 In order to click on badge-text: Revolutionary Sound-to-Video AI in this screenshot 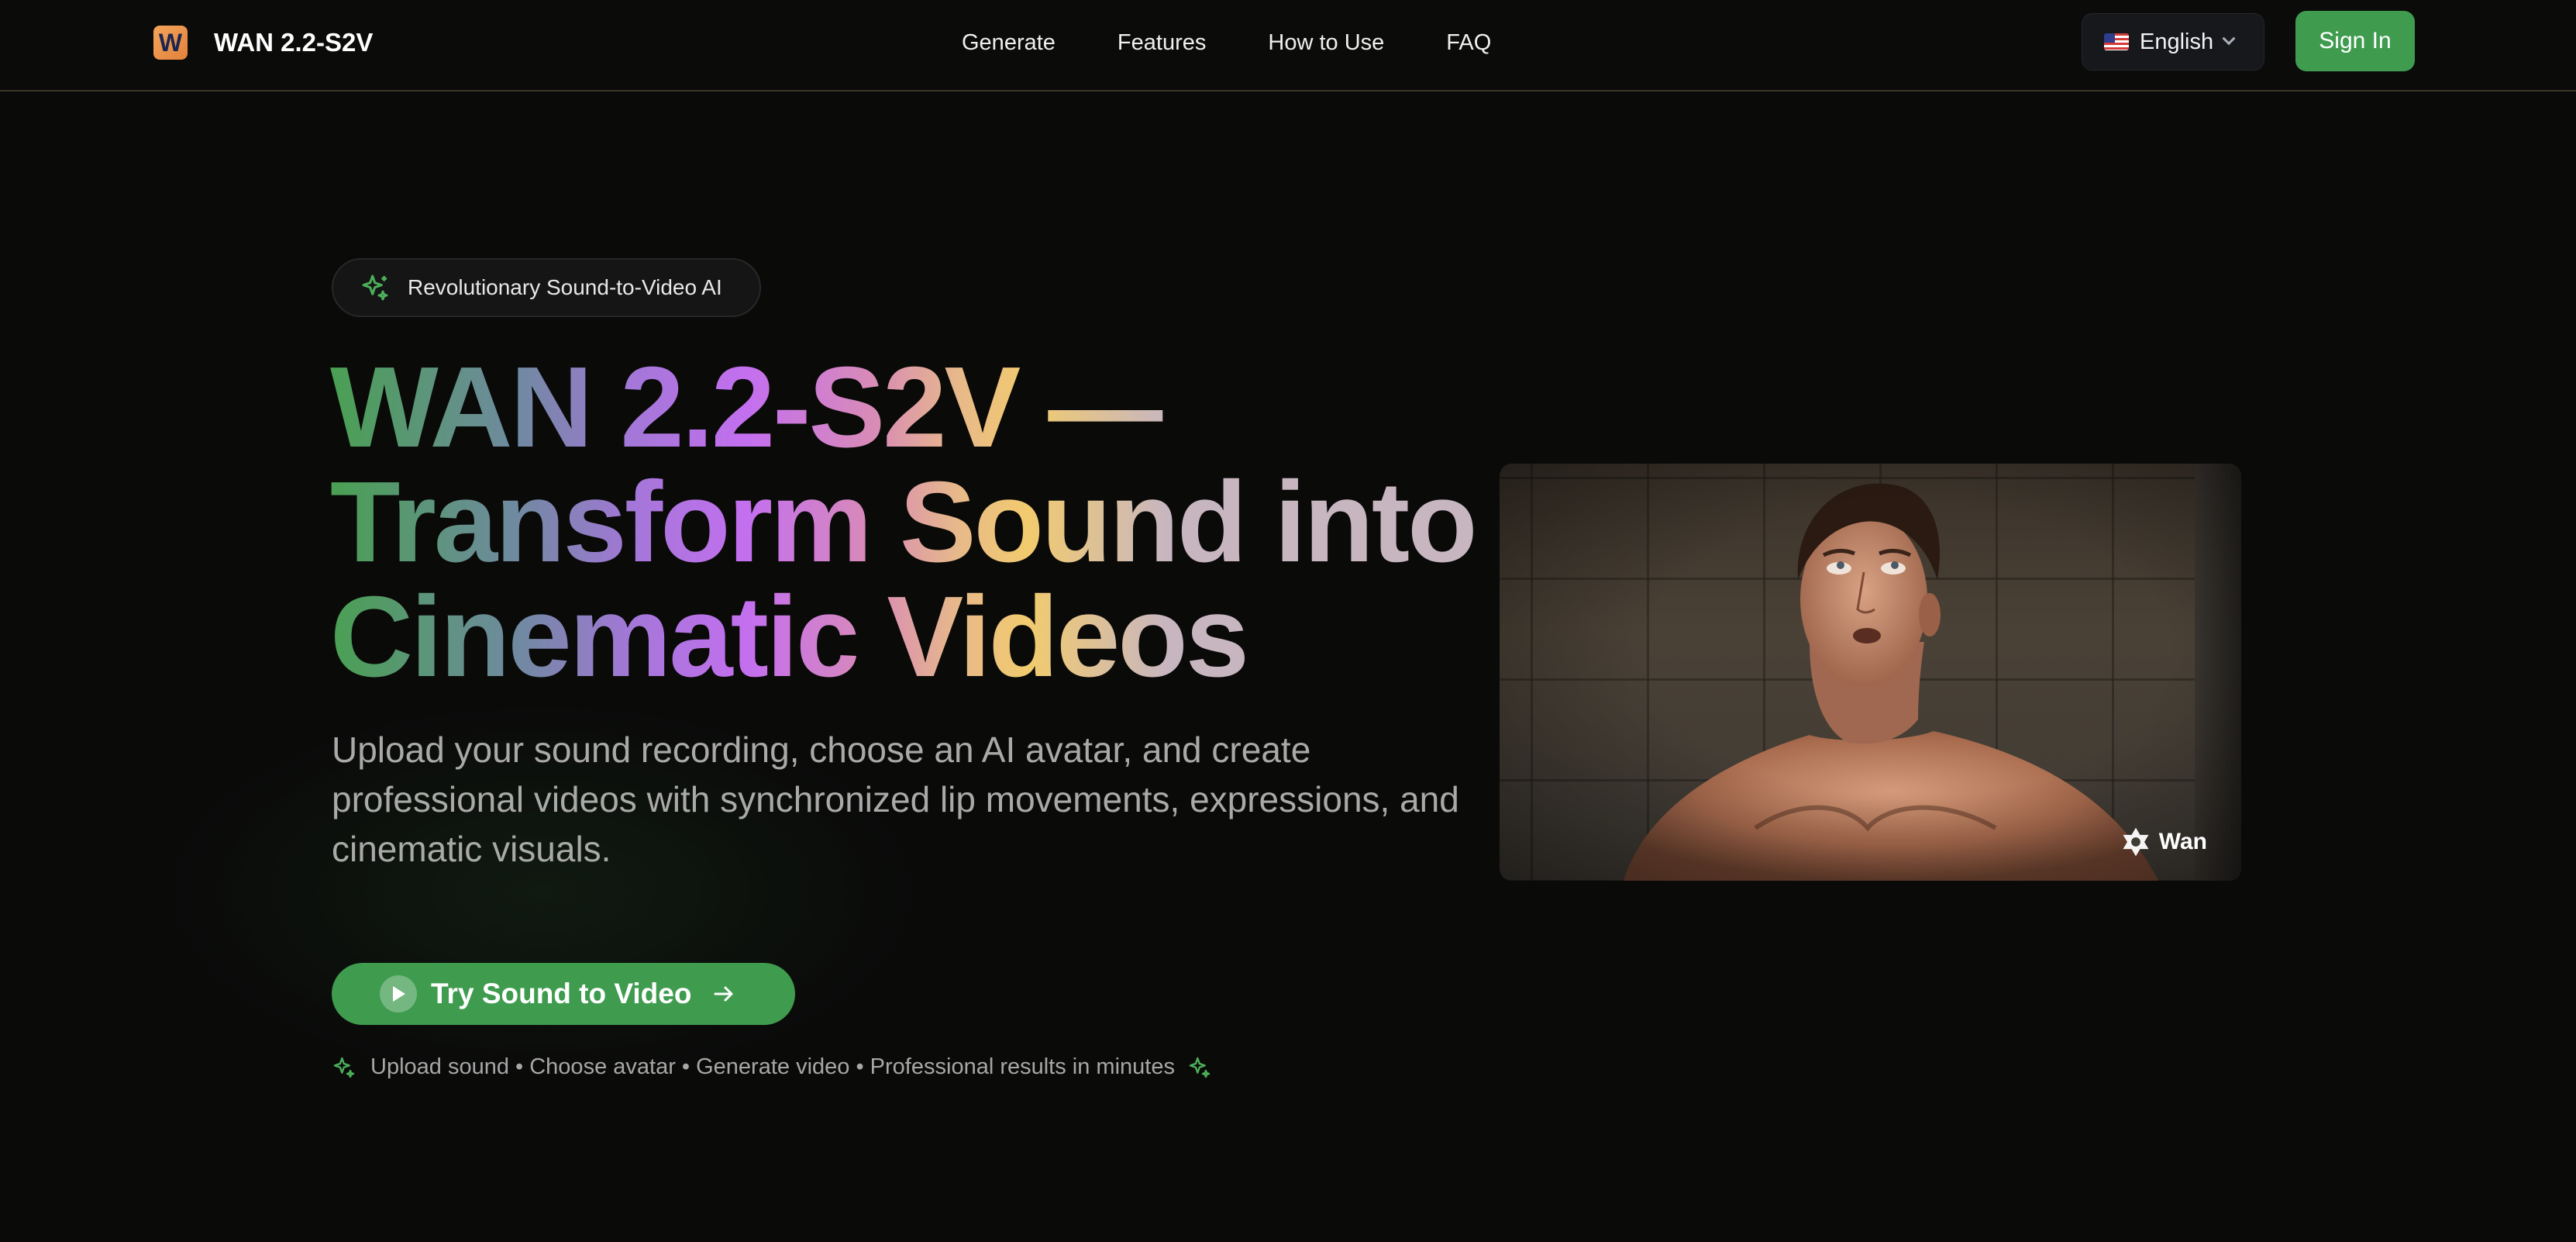, I will do `click(565, 287)`.